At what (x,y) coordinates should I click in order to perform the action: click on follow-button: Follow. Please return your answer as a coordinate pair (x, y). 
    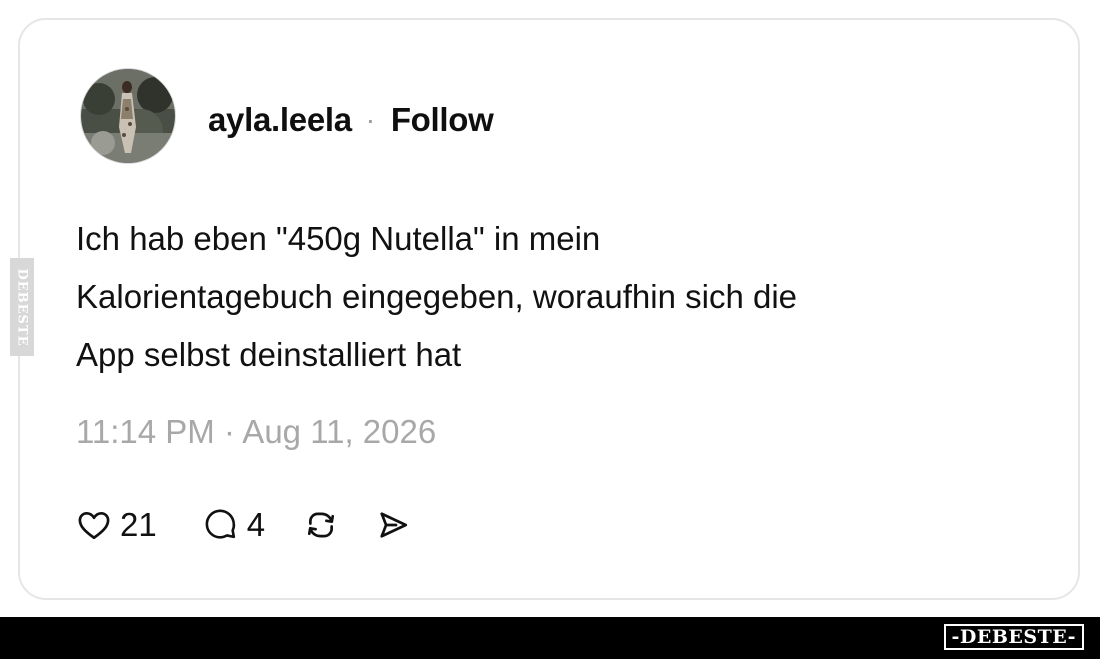
    Looking at the image, I should click on (442, 120).